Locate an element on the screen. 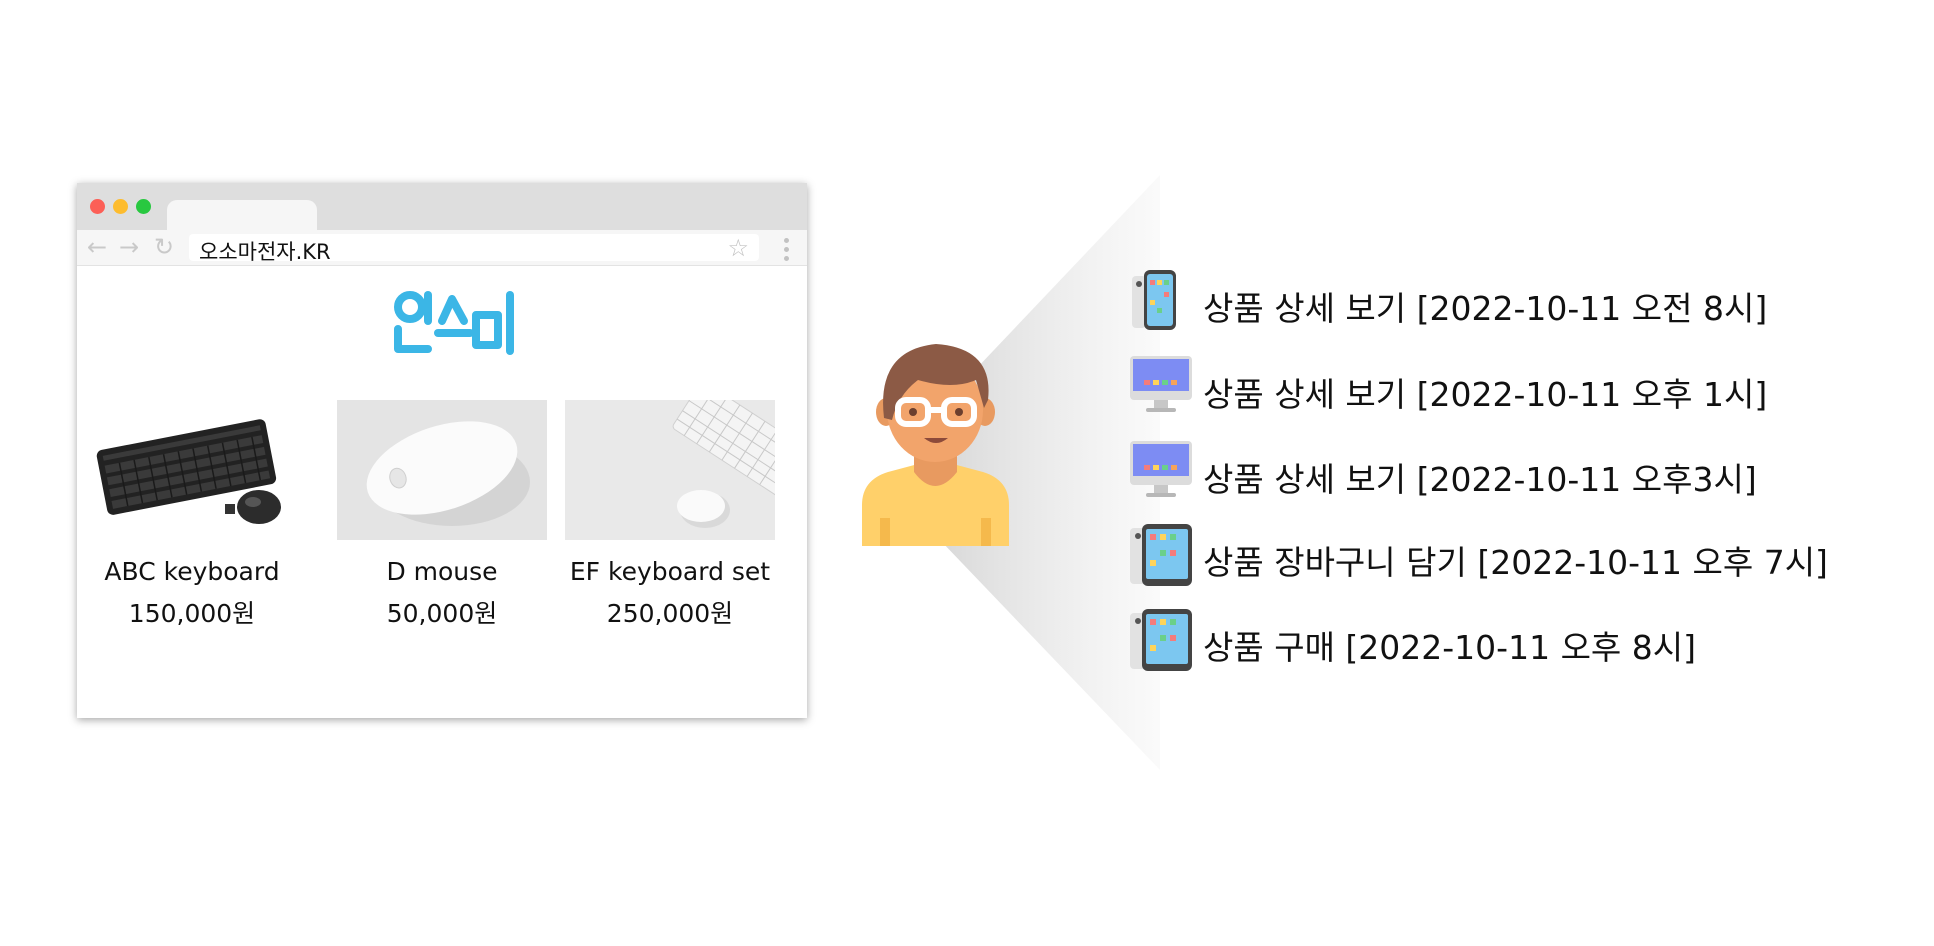 The width and height of the screenshot is (1934, 946). address-bar: 오소마전자.KR ☆ is located at coordinates (474, 249).